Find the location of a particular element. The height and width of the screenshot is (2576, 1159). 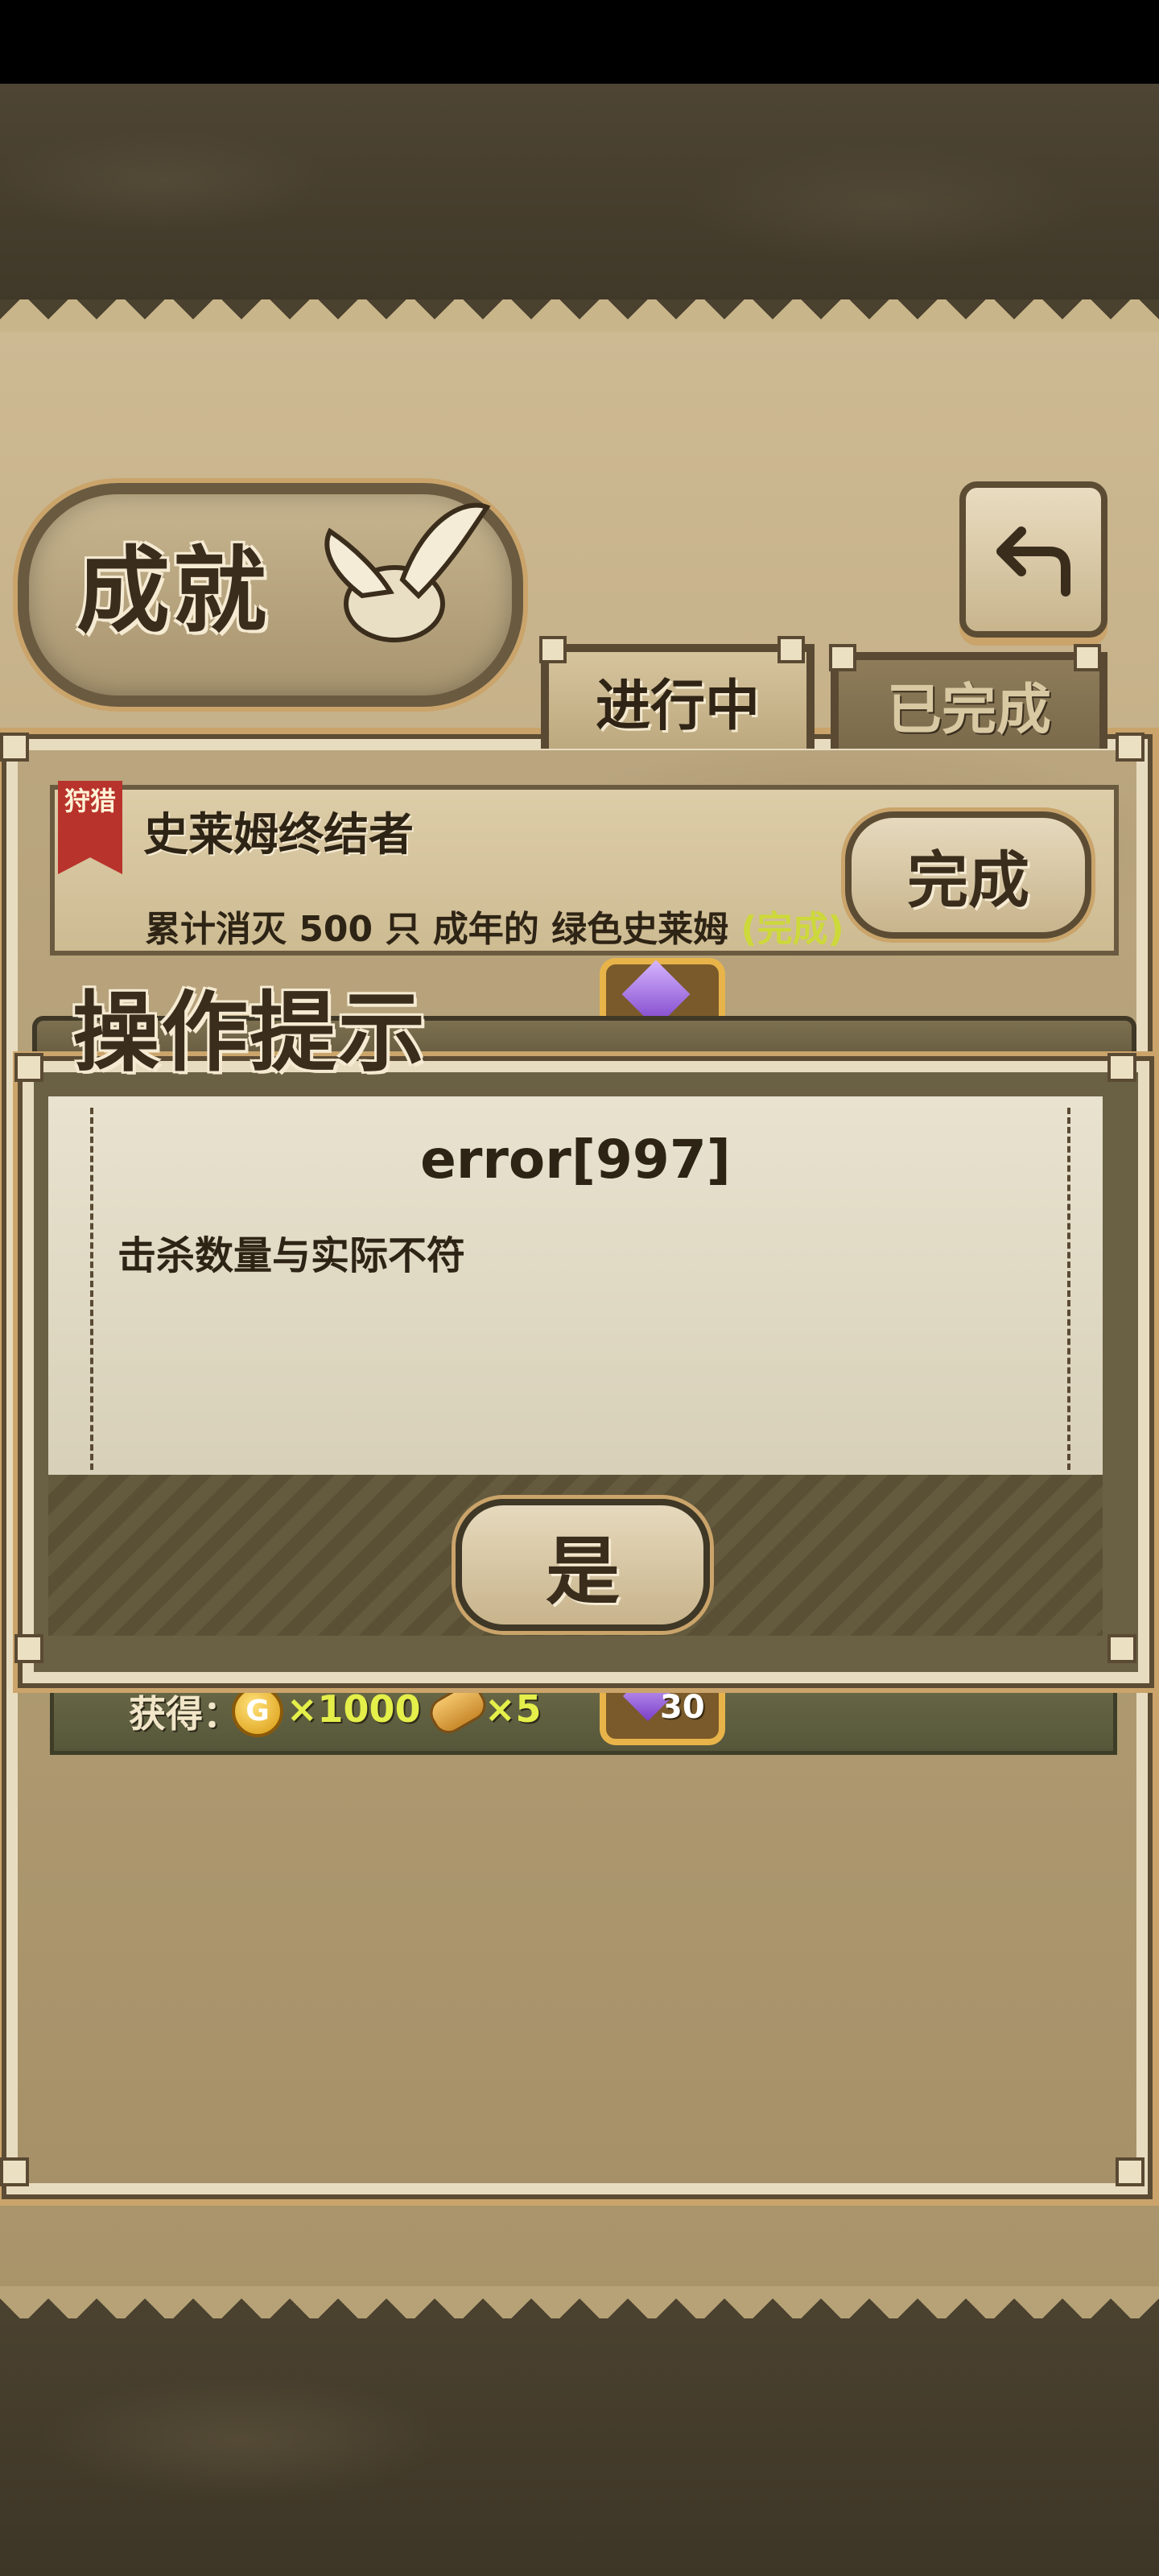

map-background-bottom is located at coordinates (579, 2447).